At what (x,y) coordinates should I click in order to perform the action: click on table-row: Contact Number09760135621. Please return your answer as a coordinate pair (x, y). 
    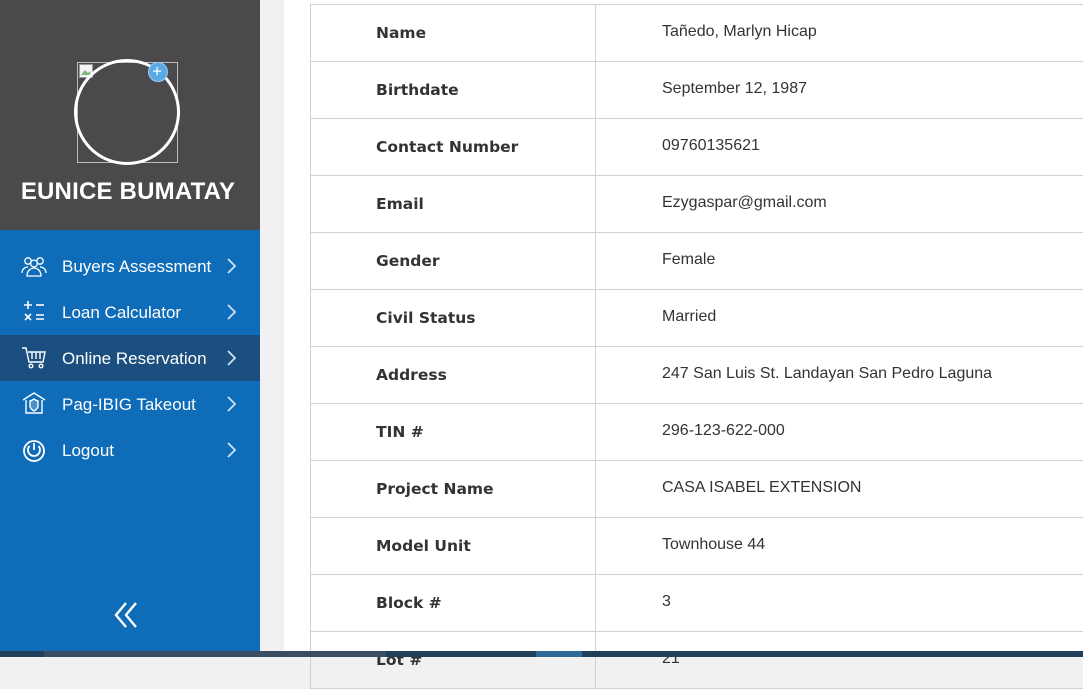
    Looking at the image, I should click on (697, 147).